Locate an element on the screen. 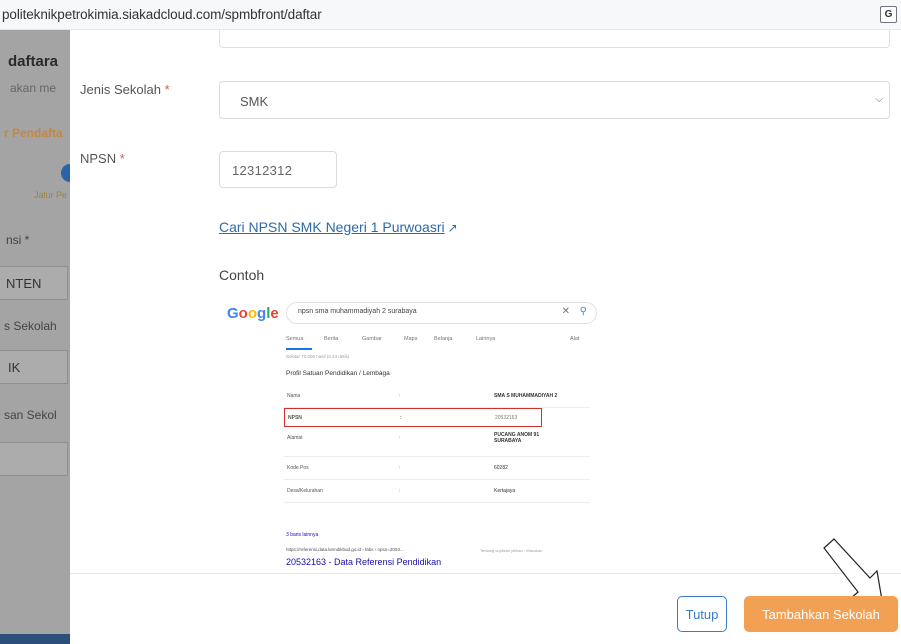 This screenshot has width=901, height=644. external-link-icon: ↗ is located at coordinates (452, 228).